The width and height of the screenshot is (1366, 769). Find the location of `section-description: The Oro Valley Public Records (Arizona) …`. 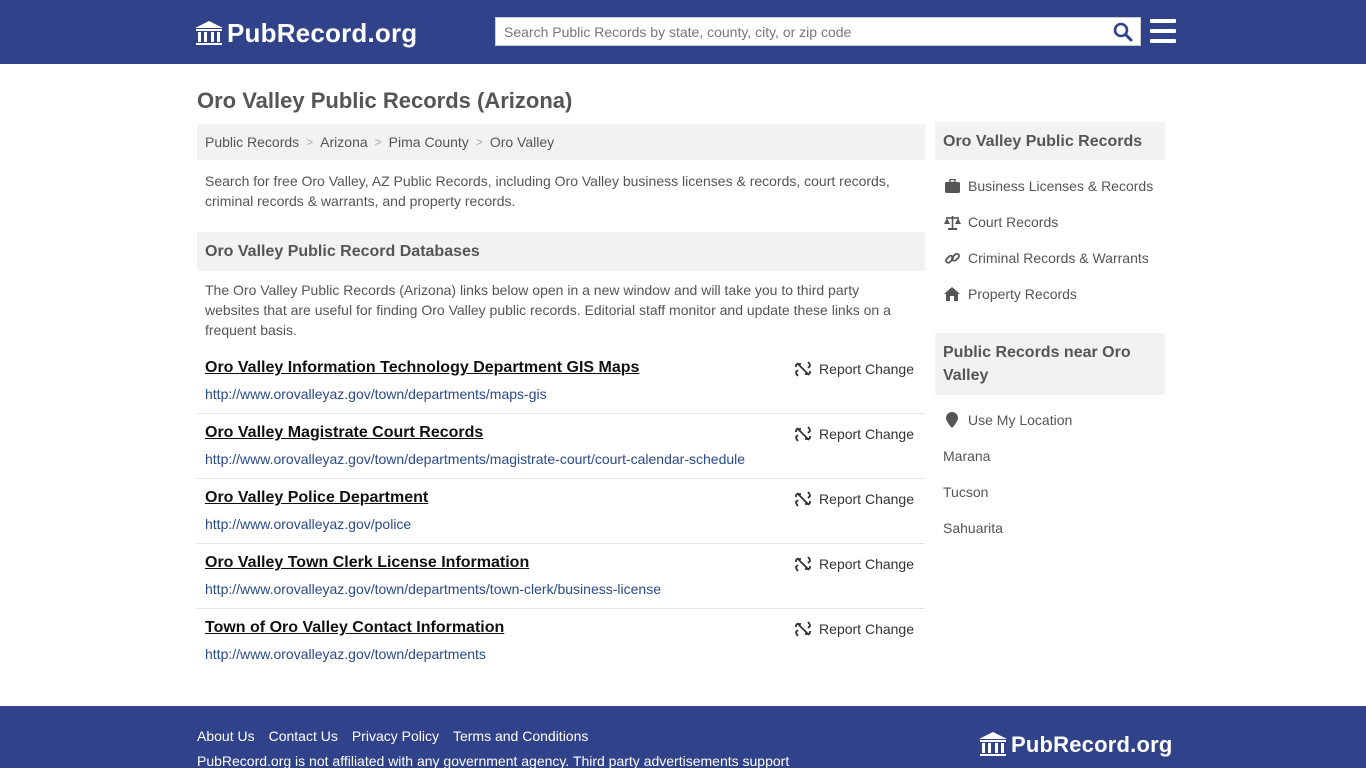

section-description: The Oro Valley Public Records (Arizona) … is located at coordinates (548, 310).